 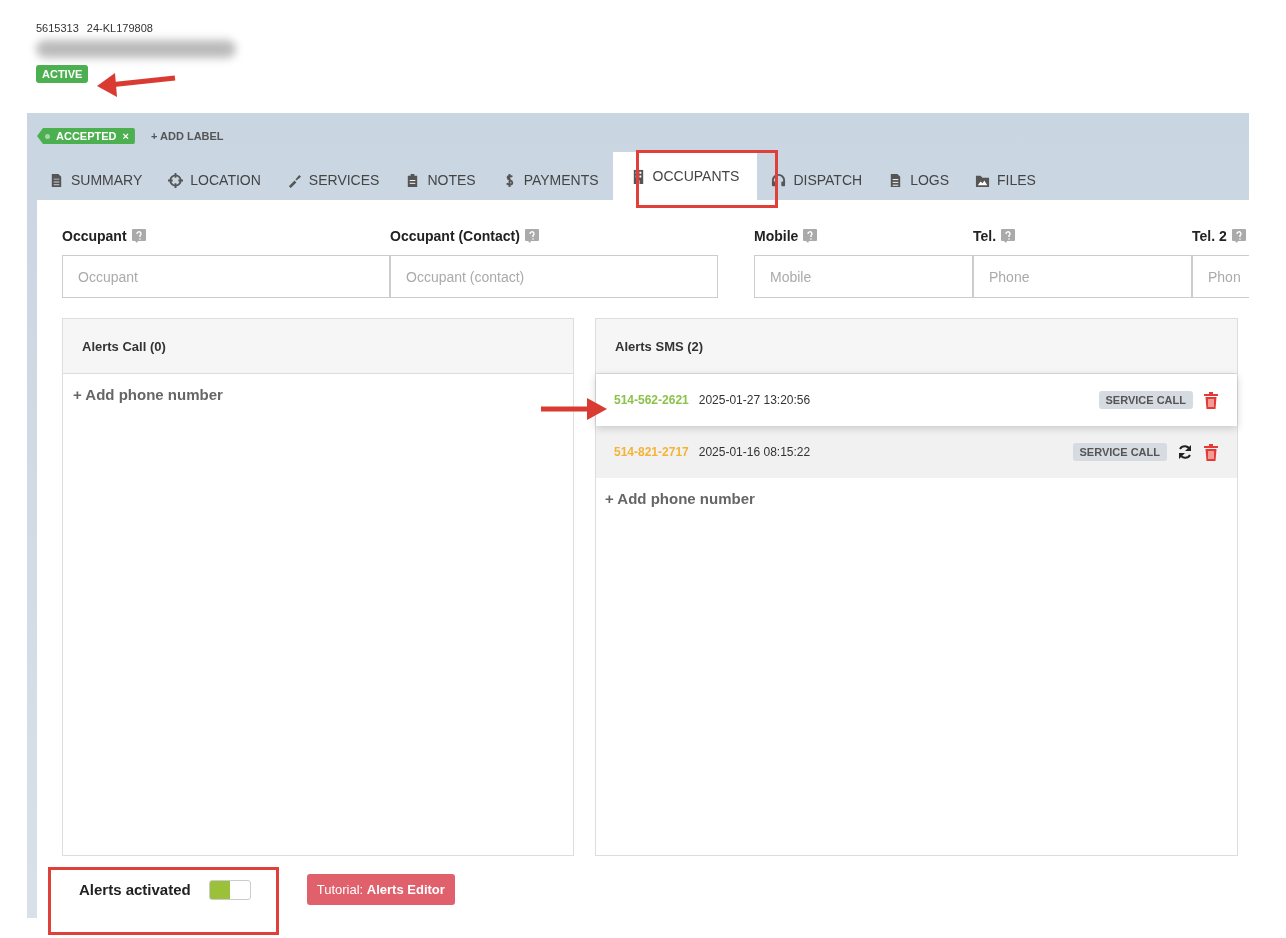 I want to click on phone-number: 514-821-2717, so click(x=651, y=452).